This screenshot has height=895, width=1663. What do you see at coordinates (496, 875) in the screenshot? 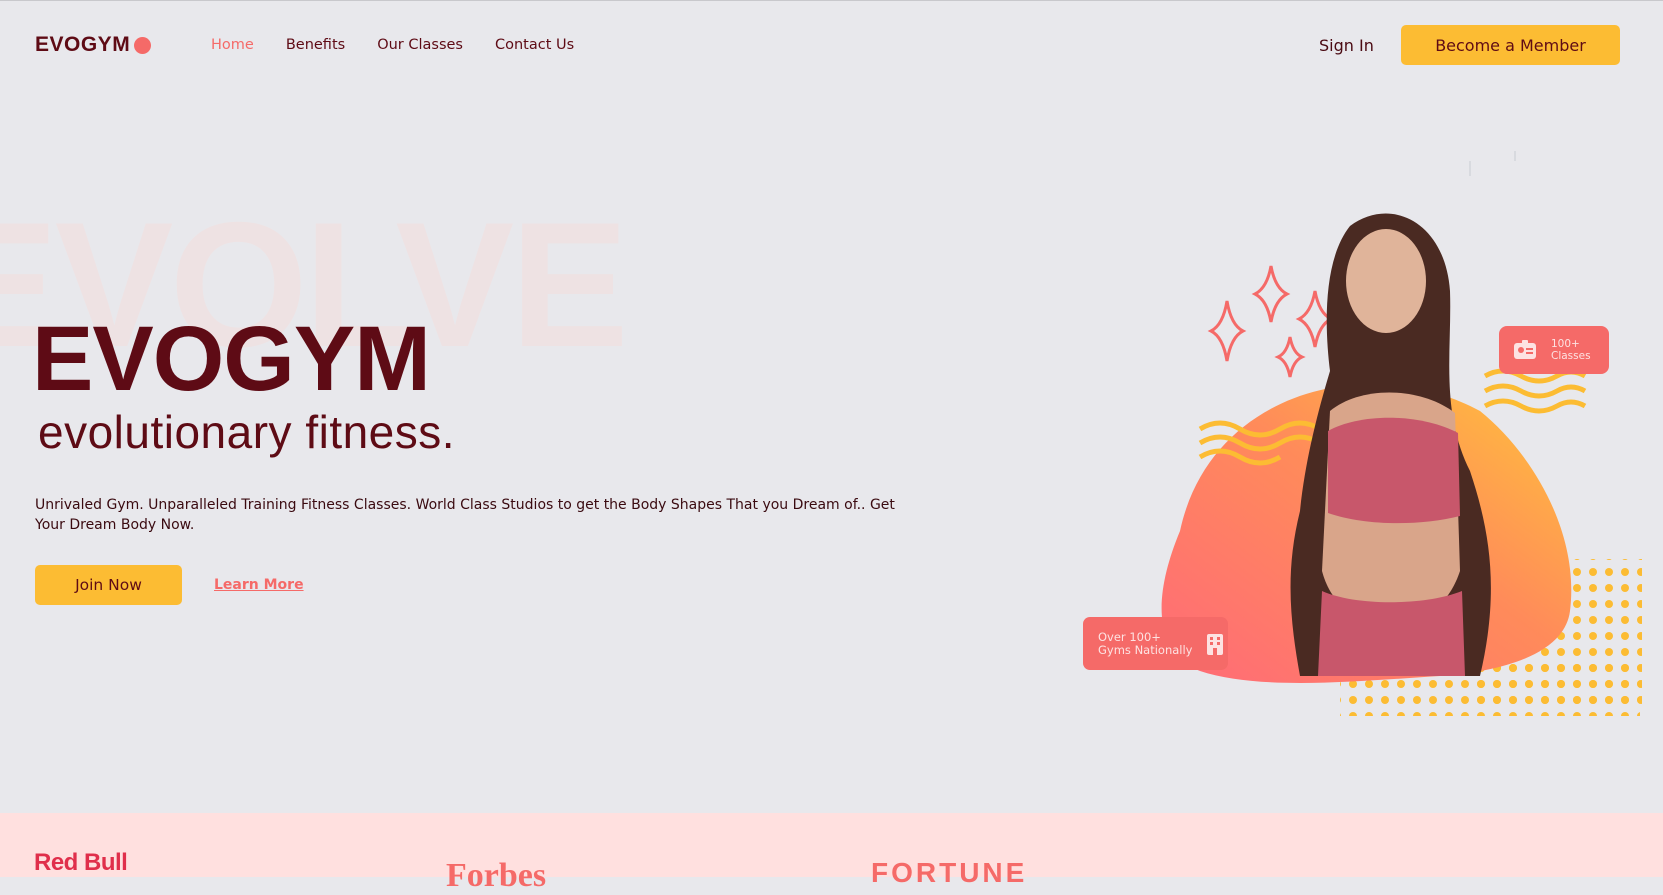
I see `sponsor-logo-forbes: Forbes` at bounding box center [496, 875].